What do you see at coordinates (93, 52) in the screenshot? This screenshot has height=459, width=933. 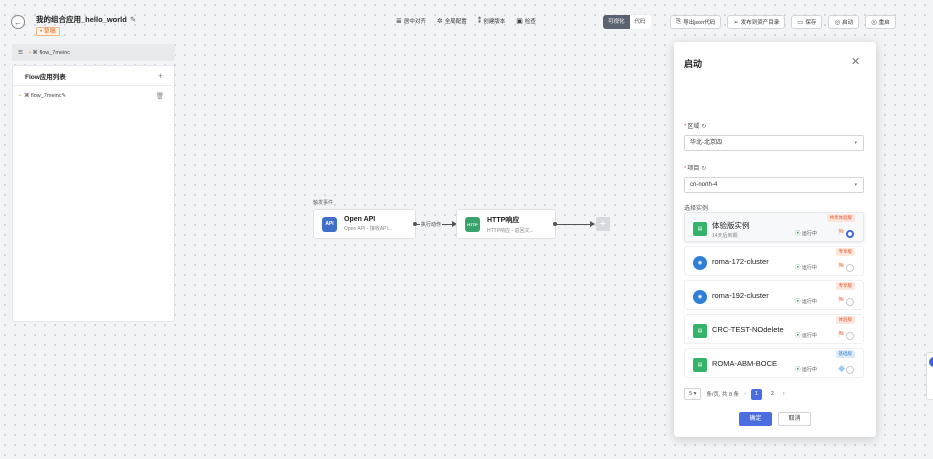 I see `flow-selector: ☰ • ⌘ flow_7meinc` at bounding box center [93, 52].